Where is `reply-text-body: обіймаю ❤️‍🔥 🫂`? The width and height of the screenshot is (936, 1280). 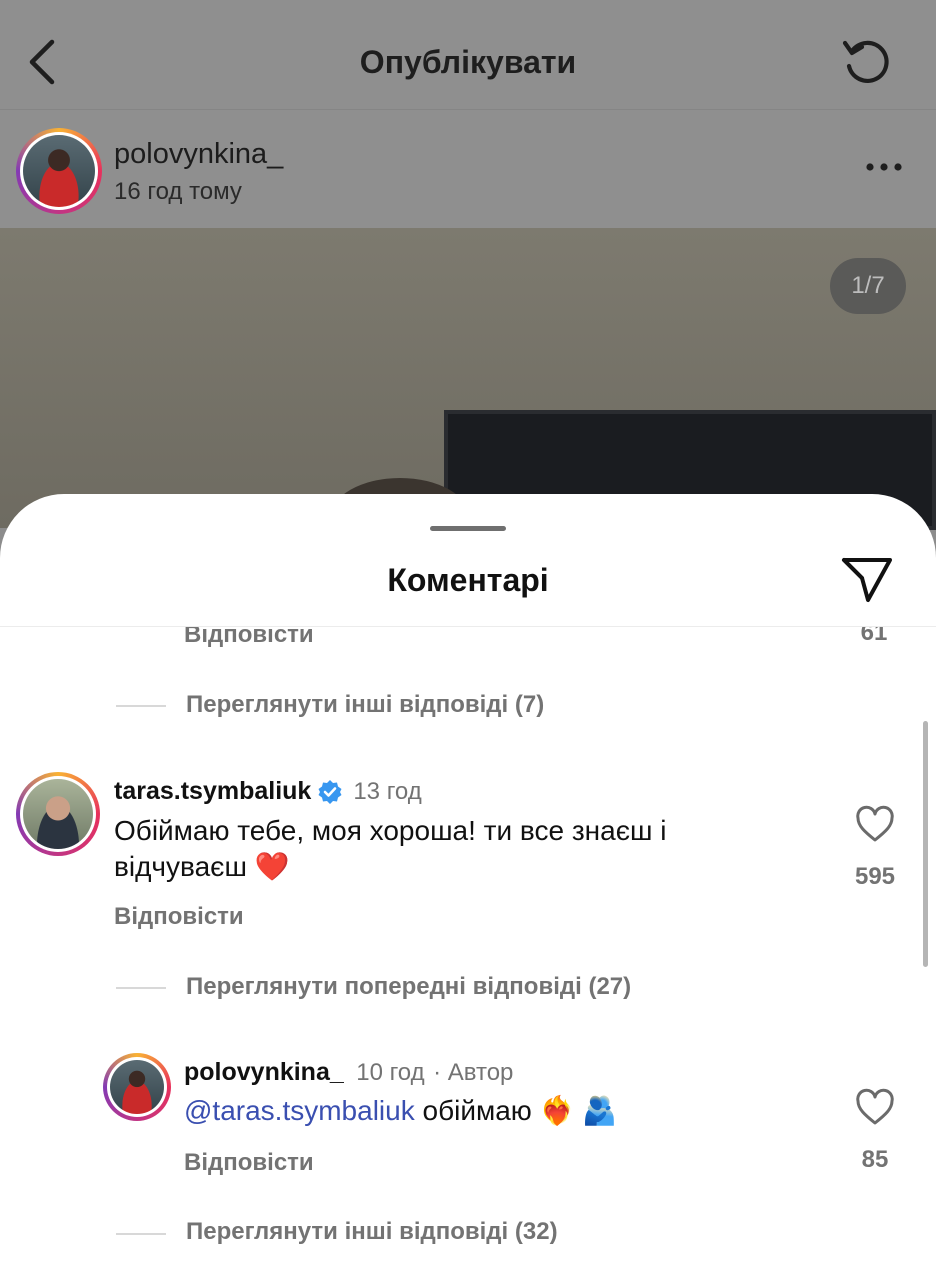
reply-text-body: обіймаю ❤️‍🔥 🫂 is located at coordinates (516, 1110).